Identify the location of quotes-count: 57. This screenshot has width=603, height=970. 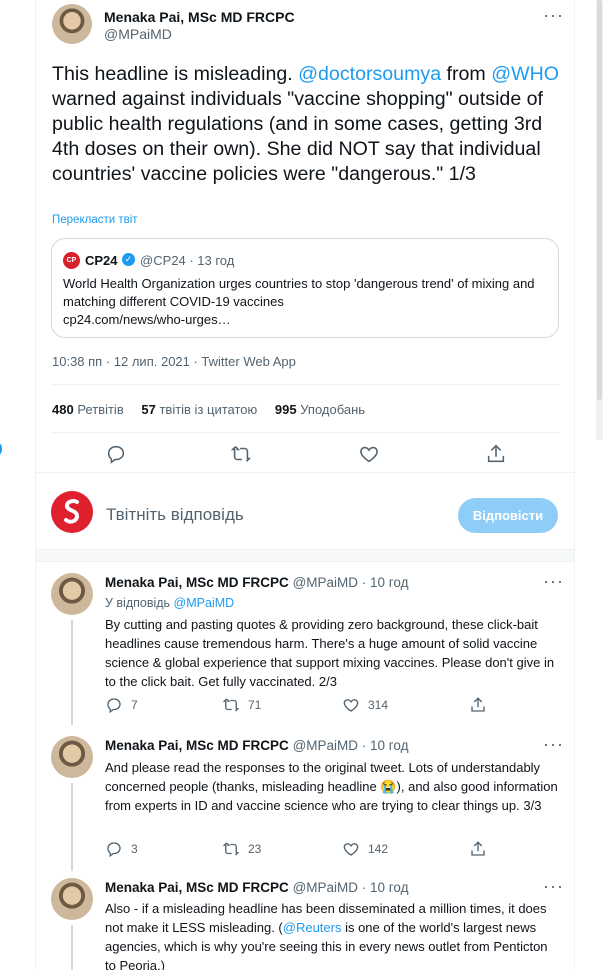
(148, 409).